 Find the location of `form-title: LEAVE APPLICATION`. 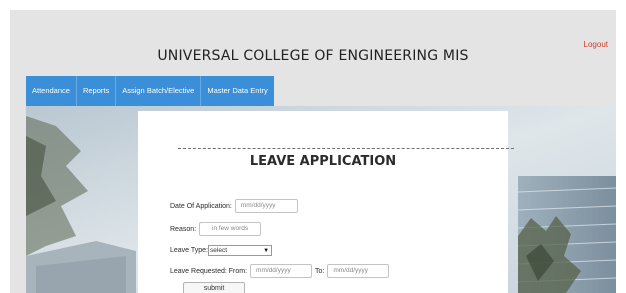

form-title: LEAVE APPLICATION is located at coordinates (323, 161).